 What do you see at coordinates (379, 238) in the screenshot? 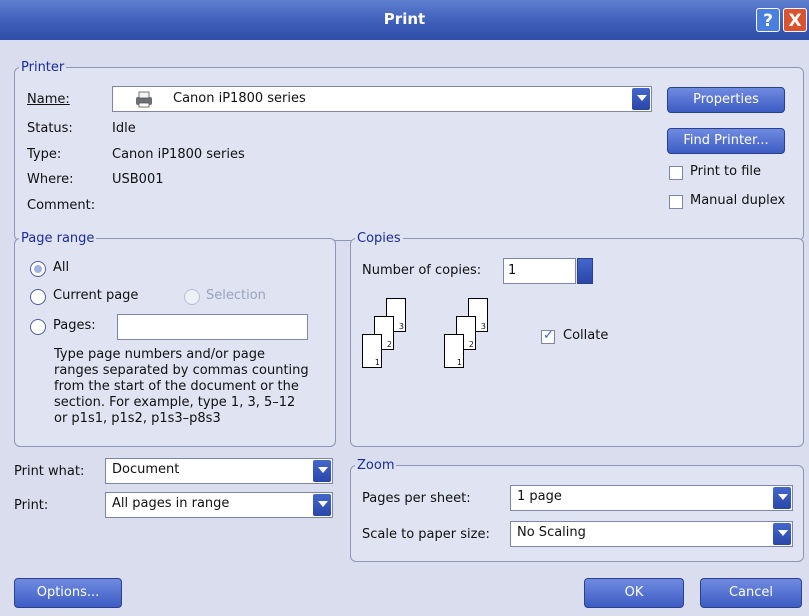
I see `copies-legend: Copies` at bounding box center [379, 238].